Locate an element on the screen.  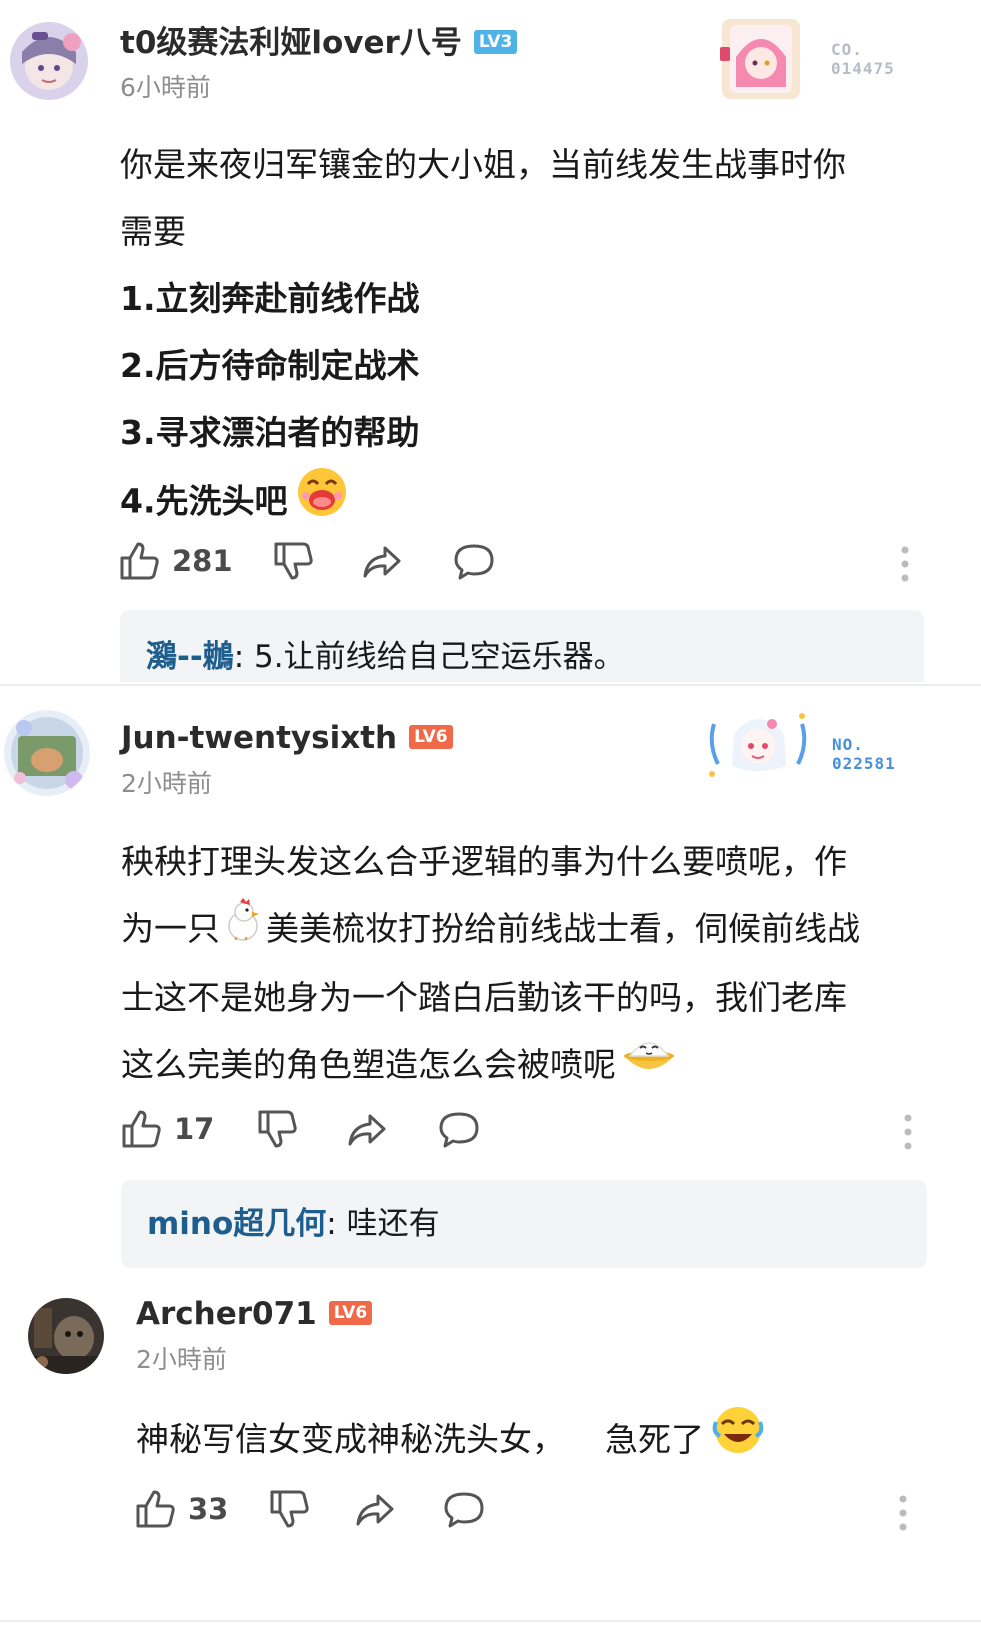
like-count: 281 is located at coordinates (202, 561).